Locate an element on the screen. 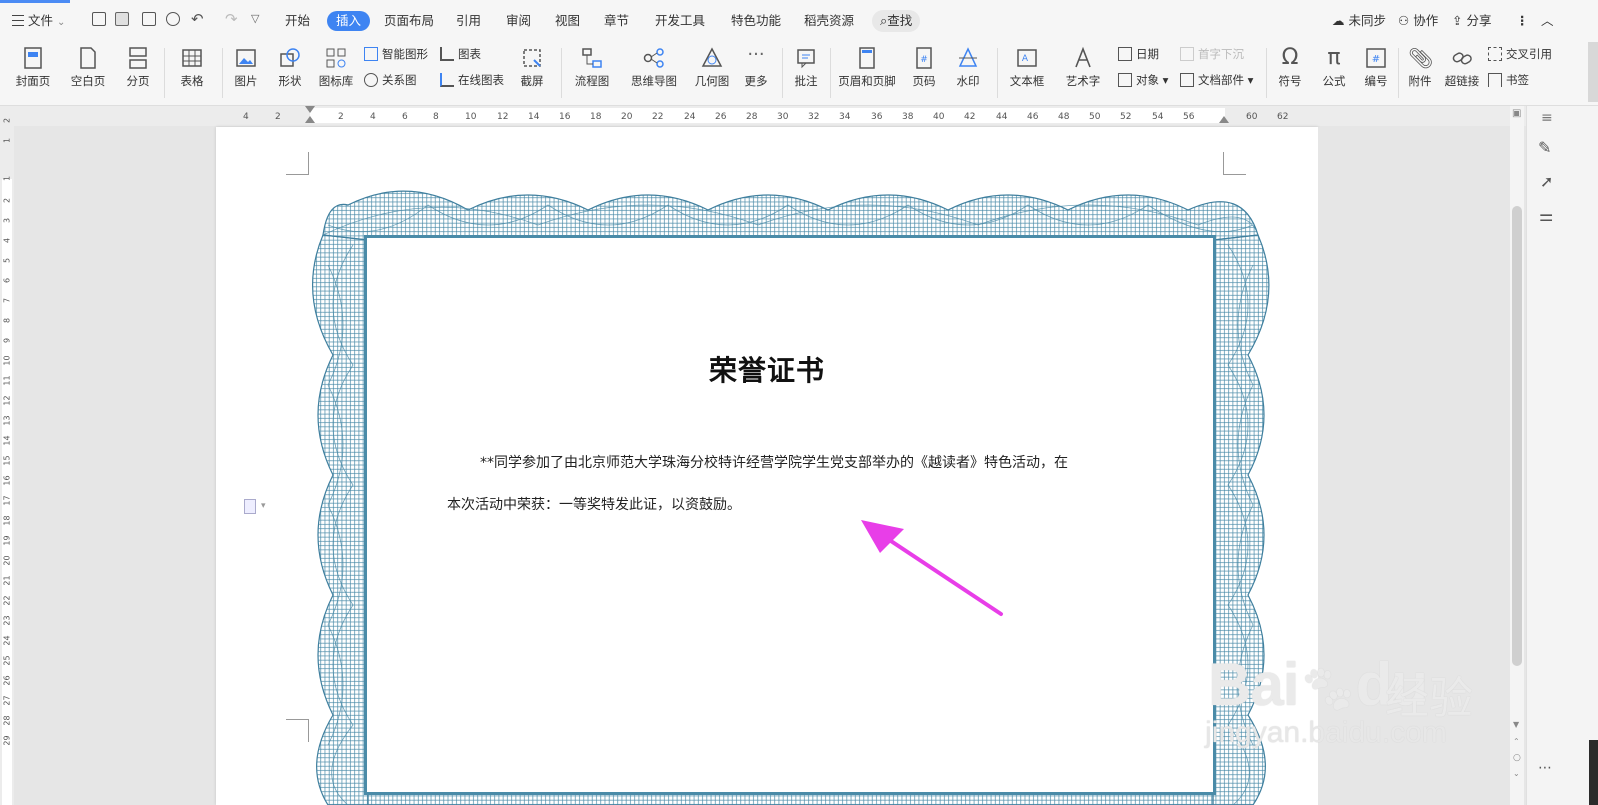  format-painter-icon is located at coordinates (122, 19).